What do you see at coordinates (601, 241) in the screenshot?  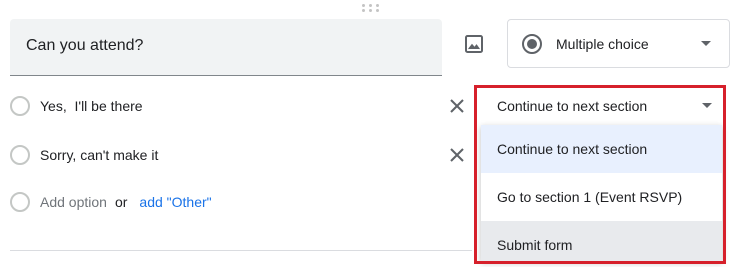 I see `menu-item-submit-form: Submit form` at bounding box center [601, 241].